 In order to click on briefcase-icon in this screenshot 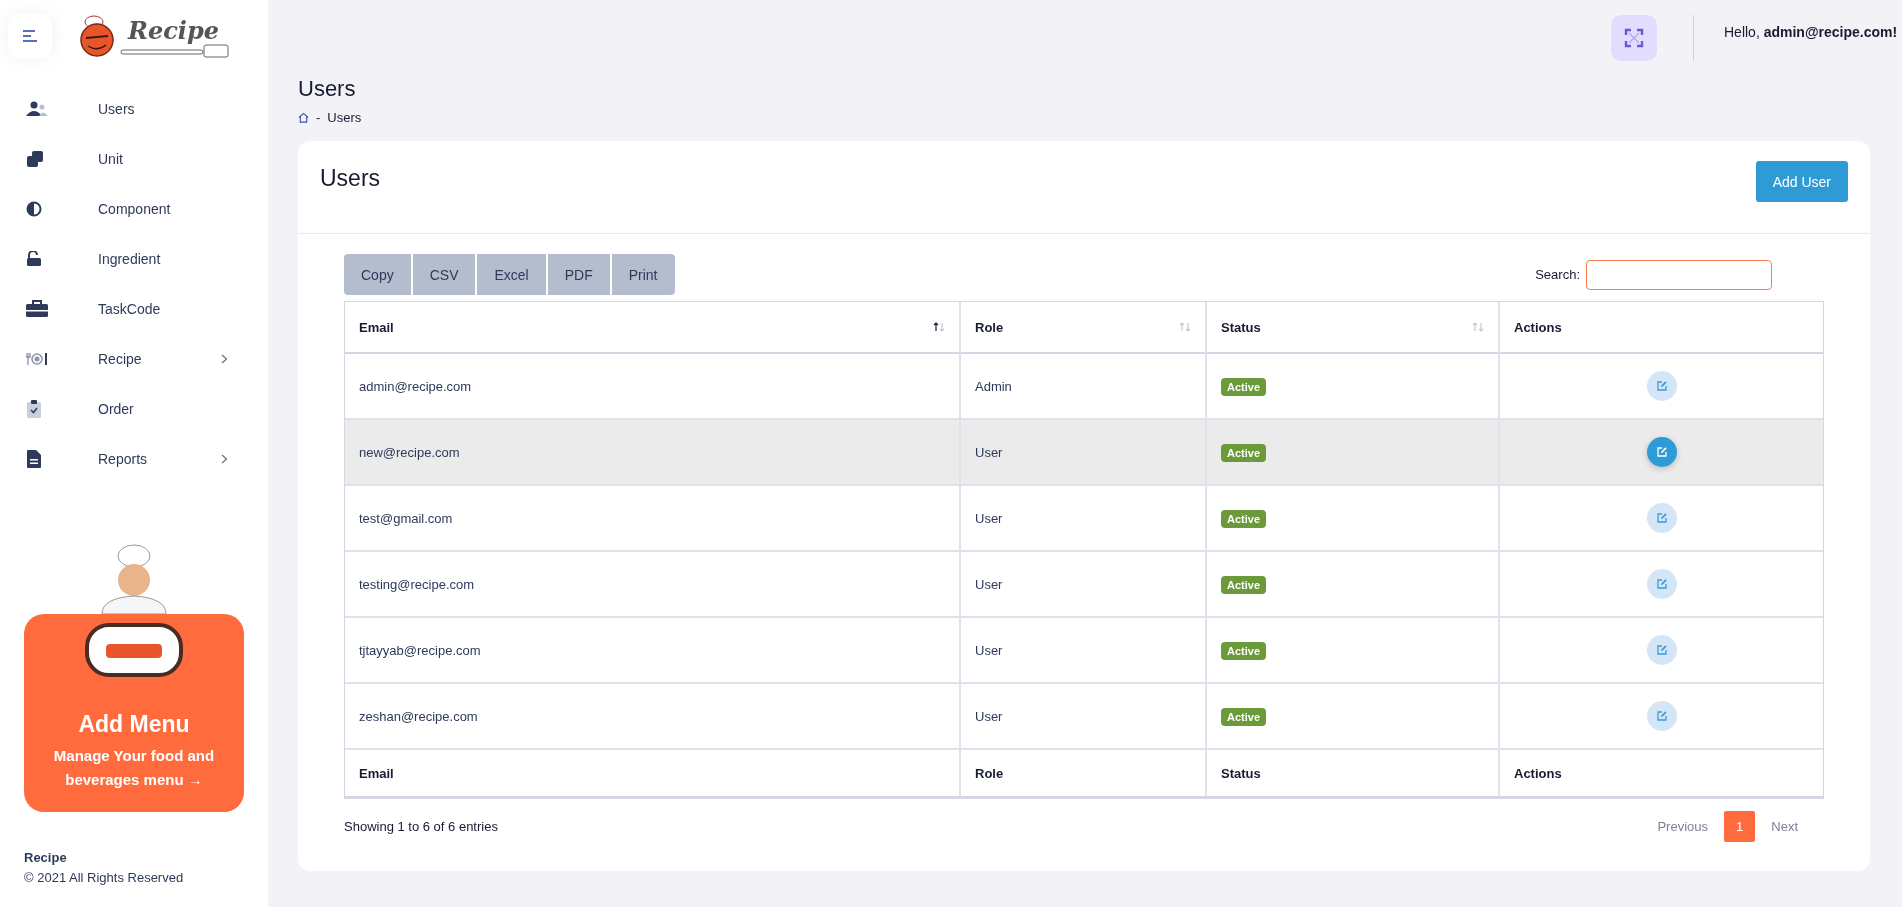, I will do `click(37, 309)`.